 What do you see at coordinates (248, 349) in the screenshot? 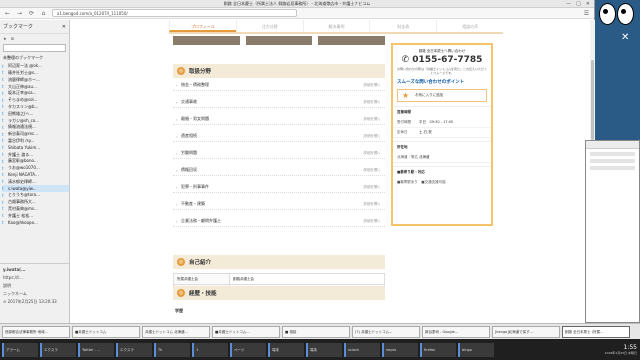
I see `taskbar-app-button: ページ` at bounding box center [248, 349].